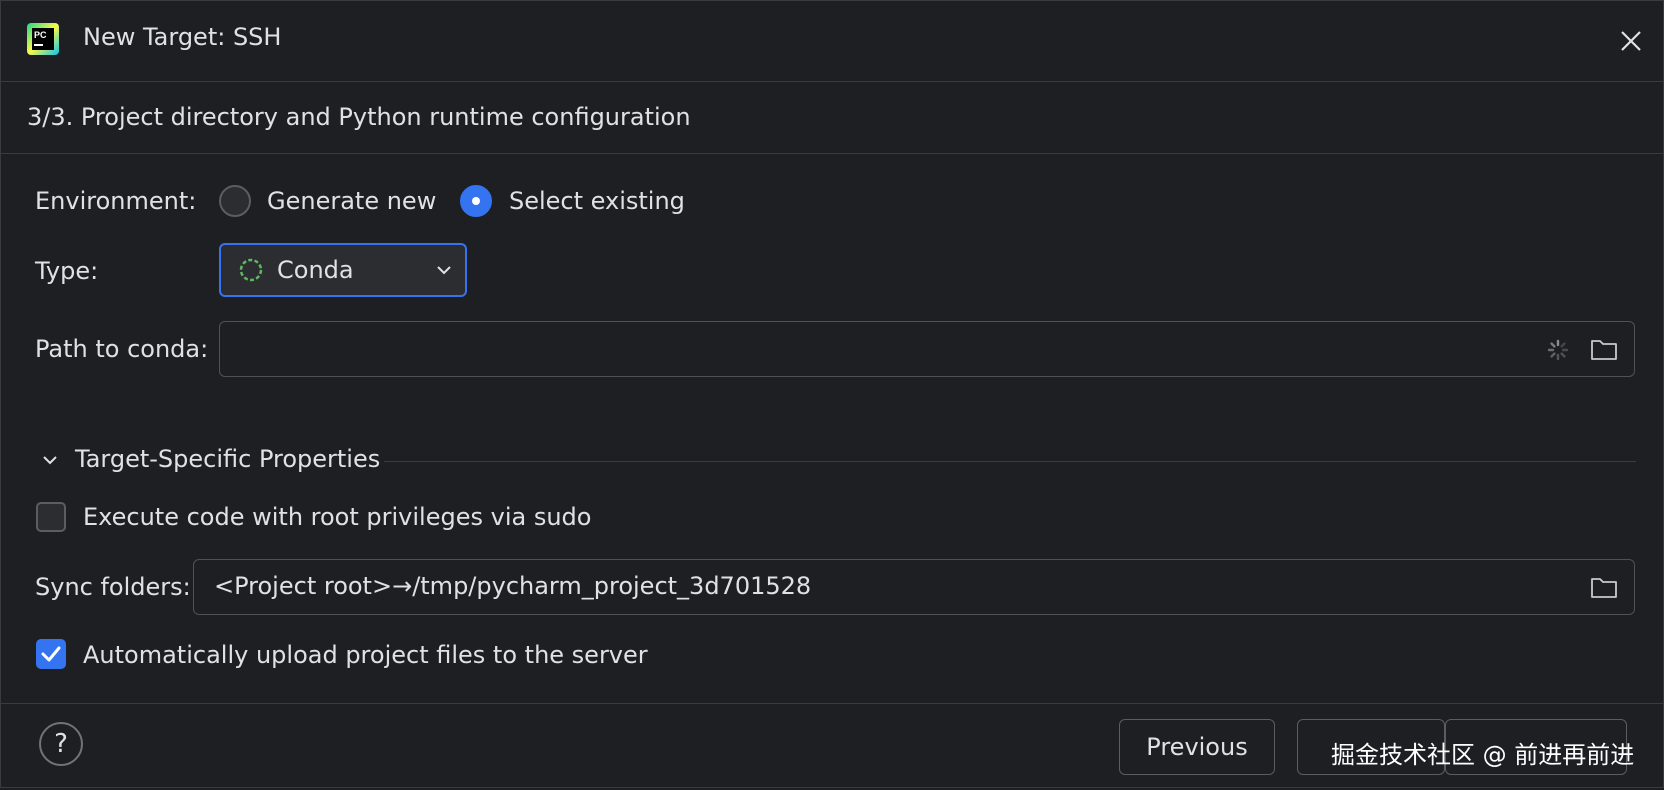 This screenshot has height=790, width=1664. What do you see at coordinates (351, 201) in the screenshot?
I see `radio-generate-new-label: Generate new` at bounding box center [351, 201].